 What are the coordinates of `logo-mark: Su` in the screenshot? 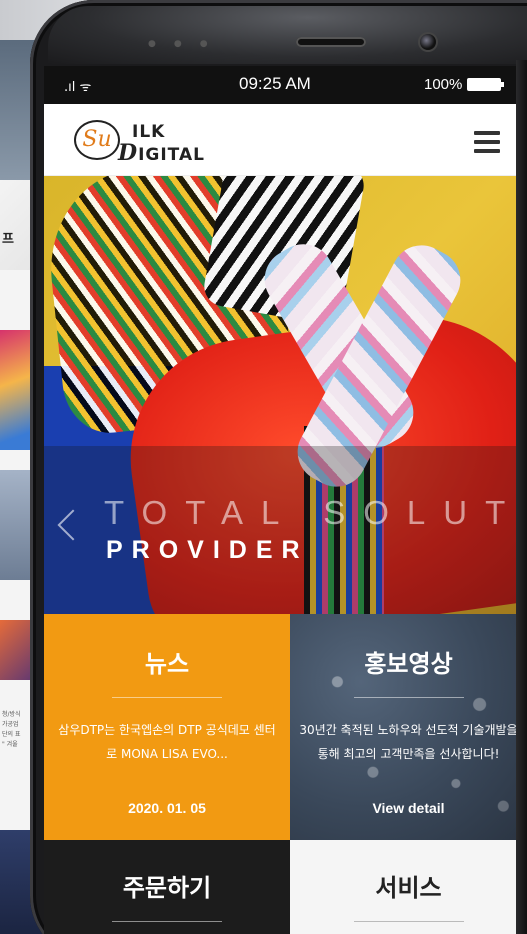 It's located at (97, 140).